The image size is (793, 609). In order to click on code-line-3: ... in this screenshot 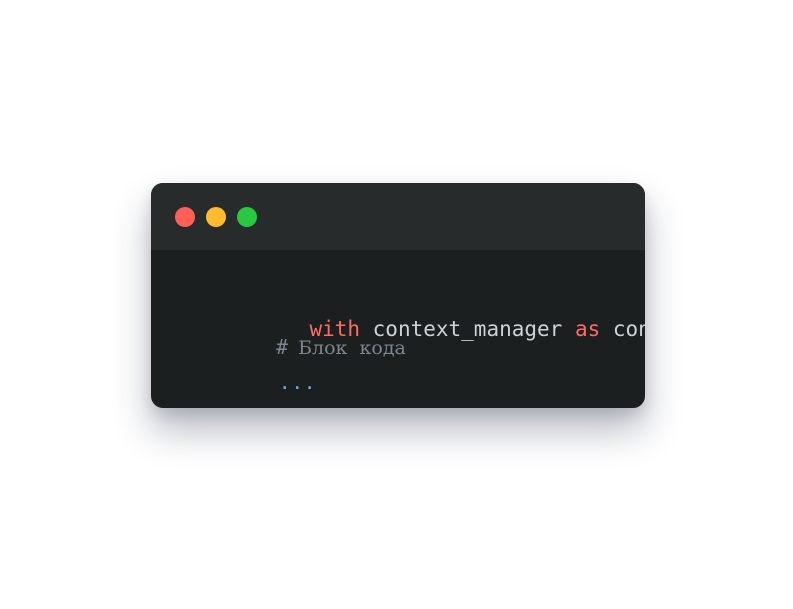, I will do `click(414, 369)`.